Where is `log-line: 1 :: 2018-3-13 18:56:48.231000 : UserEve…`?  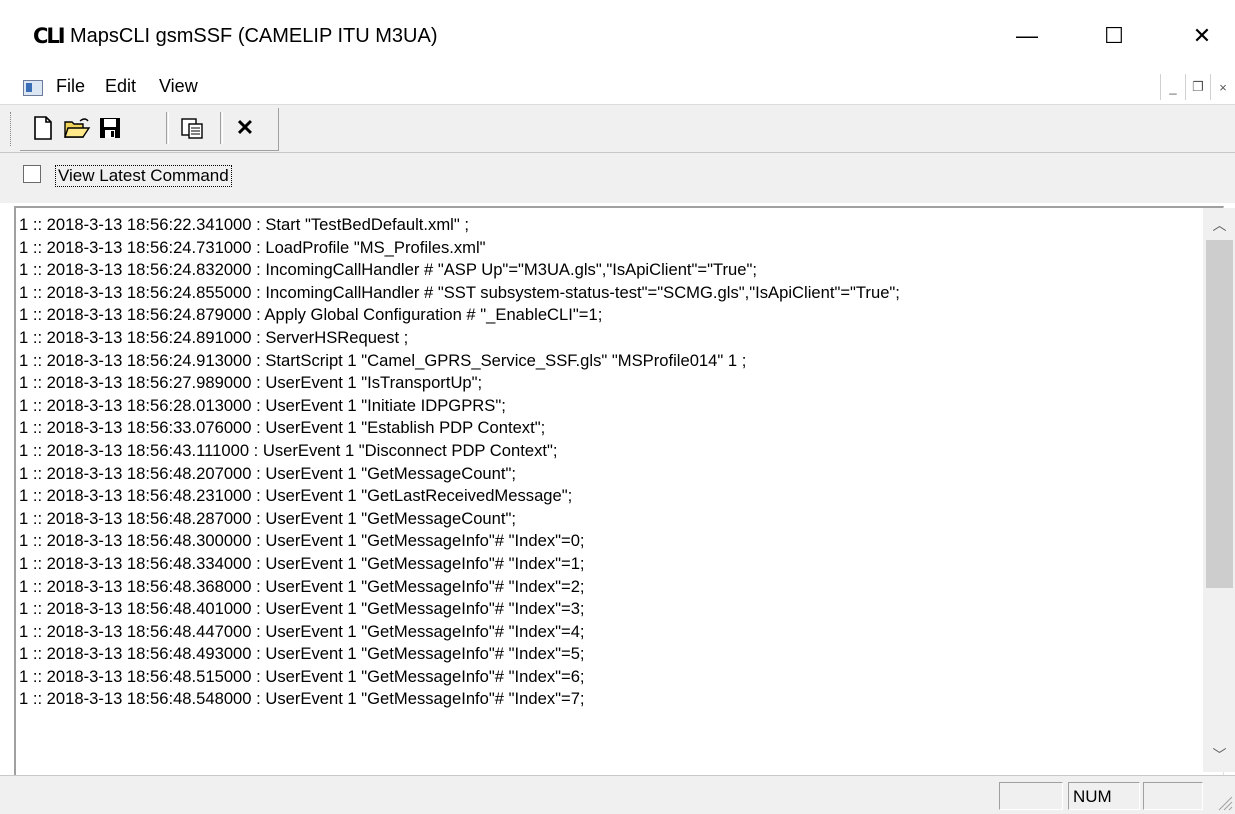
log-line: 1 :: 2018-3-13 18:56:48.231000 : UserEve… is located at coordinates (296, 496).